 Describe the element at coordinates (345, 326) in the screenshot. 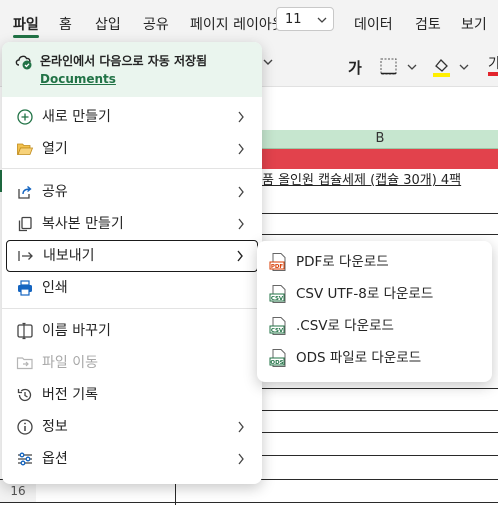

I see `submenu-item-label: .CSV로 다운로드` at that location.